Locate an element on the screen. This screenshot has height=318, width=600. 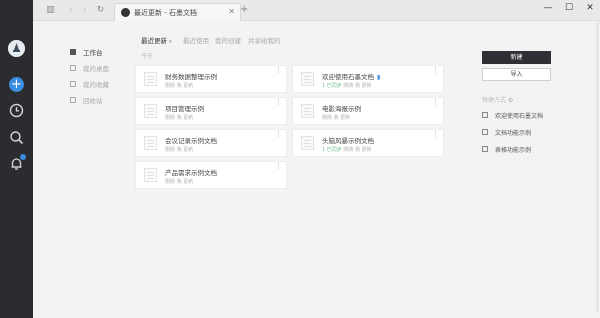
sidebar-toggle-icon: ▥ is located at coordinates (50, 10).